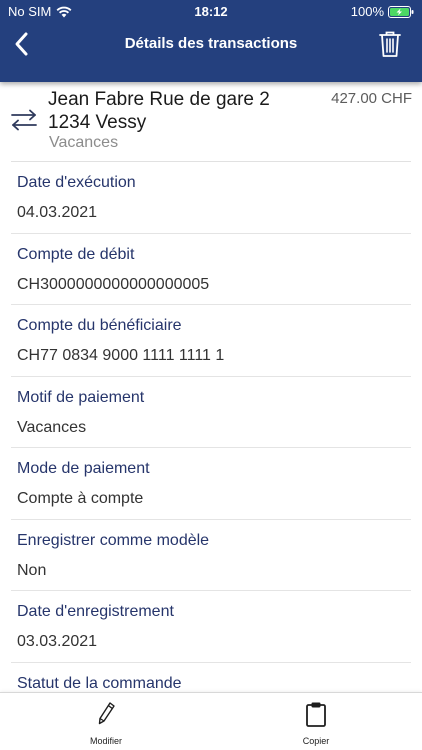 The image size is (422, 750). Describe the element at coordinates (211, 12) in the screenshot. I see `status-bar: No SIM 18:12 100%` at that location.